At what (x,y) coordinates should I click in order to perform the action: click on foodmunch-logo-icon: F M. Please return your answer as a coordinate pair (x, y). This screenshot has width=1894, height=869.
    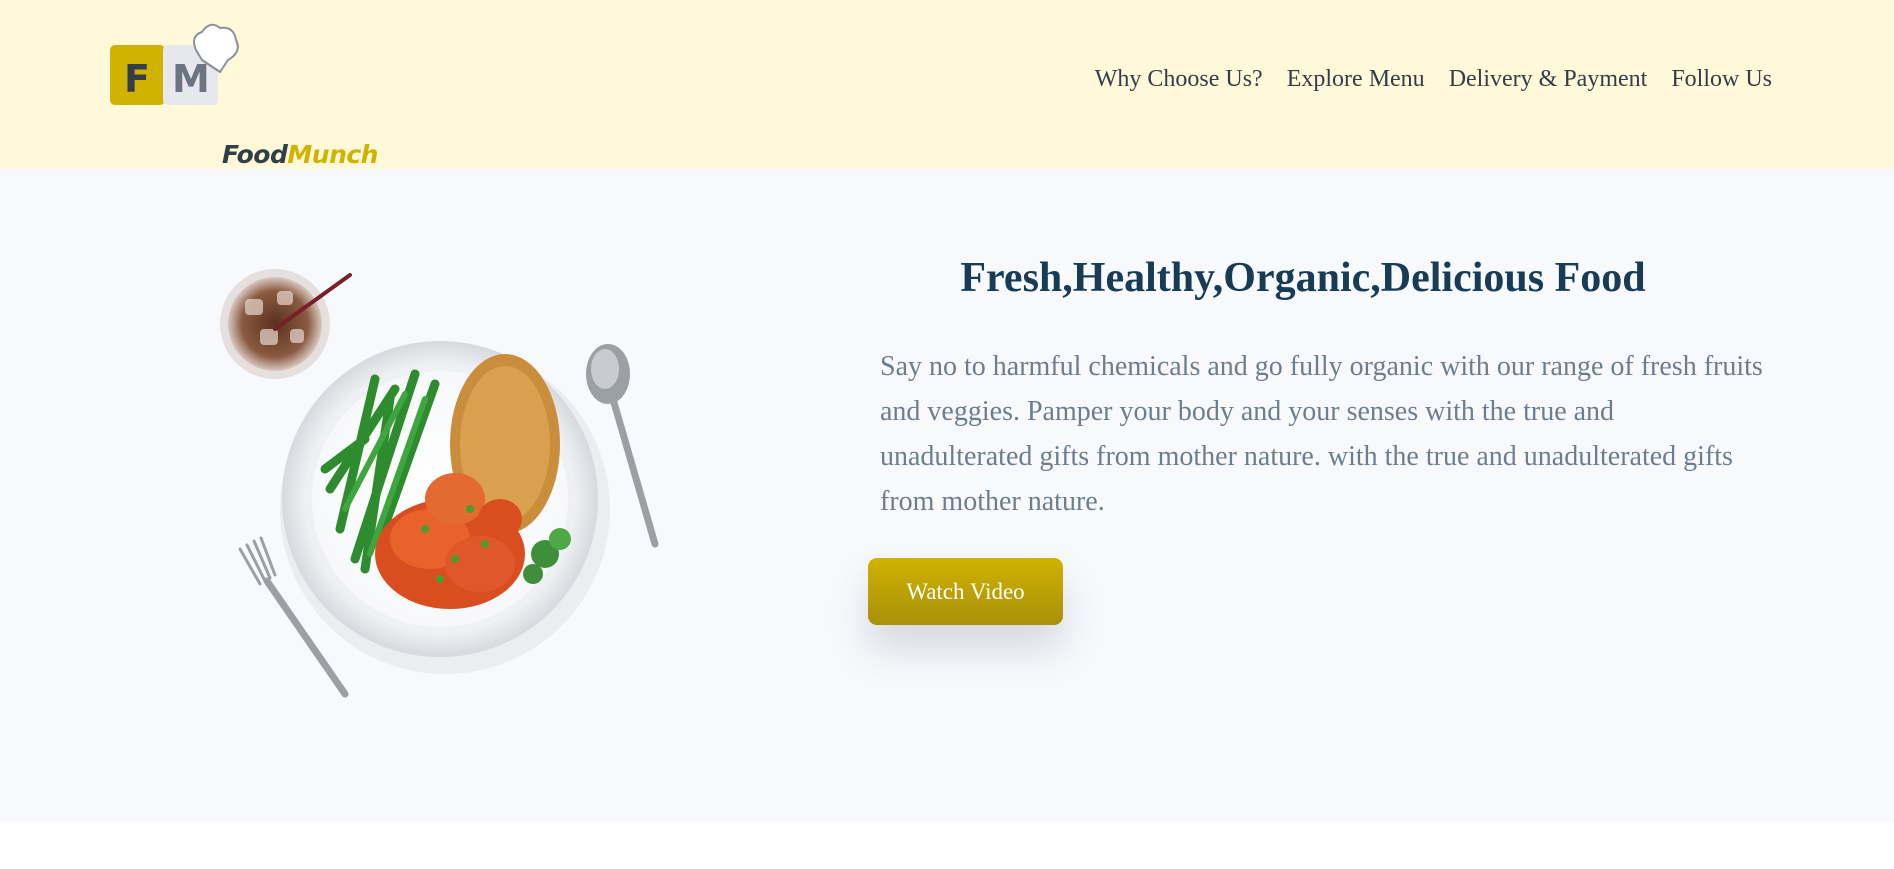
    Looking at the image, I should click on (174, 64).